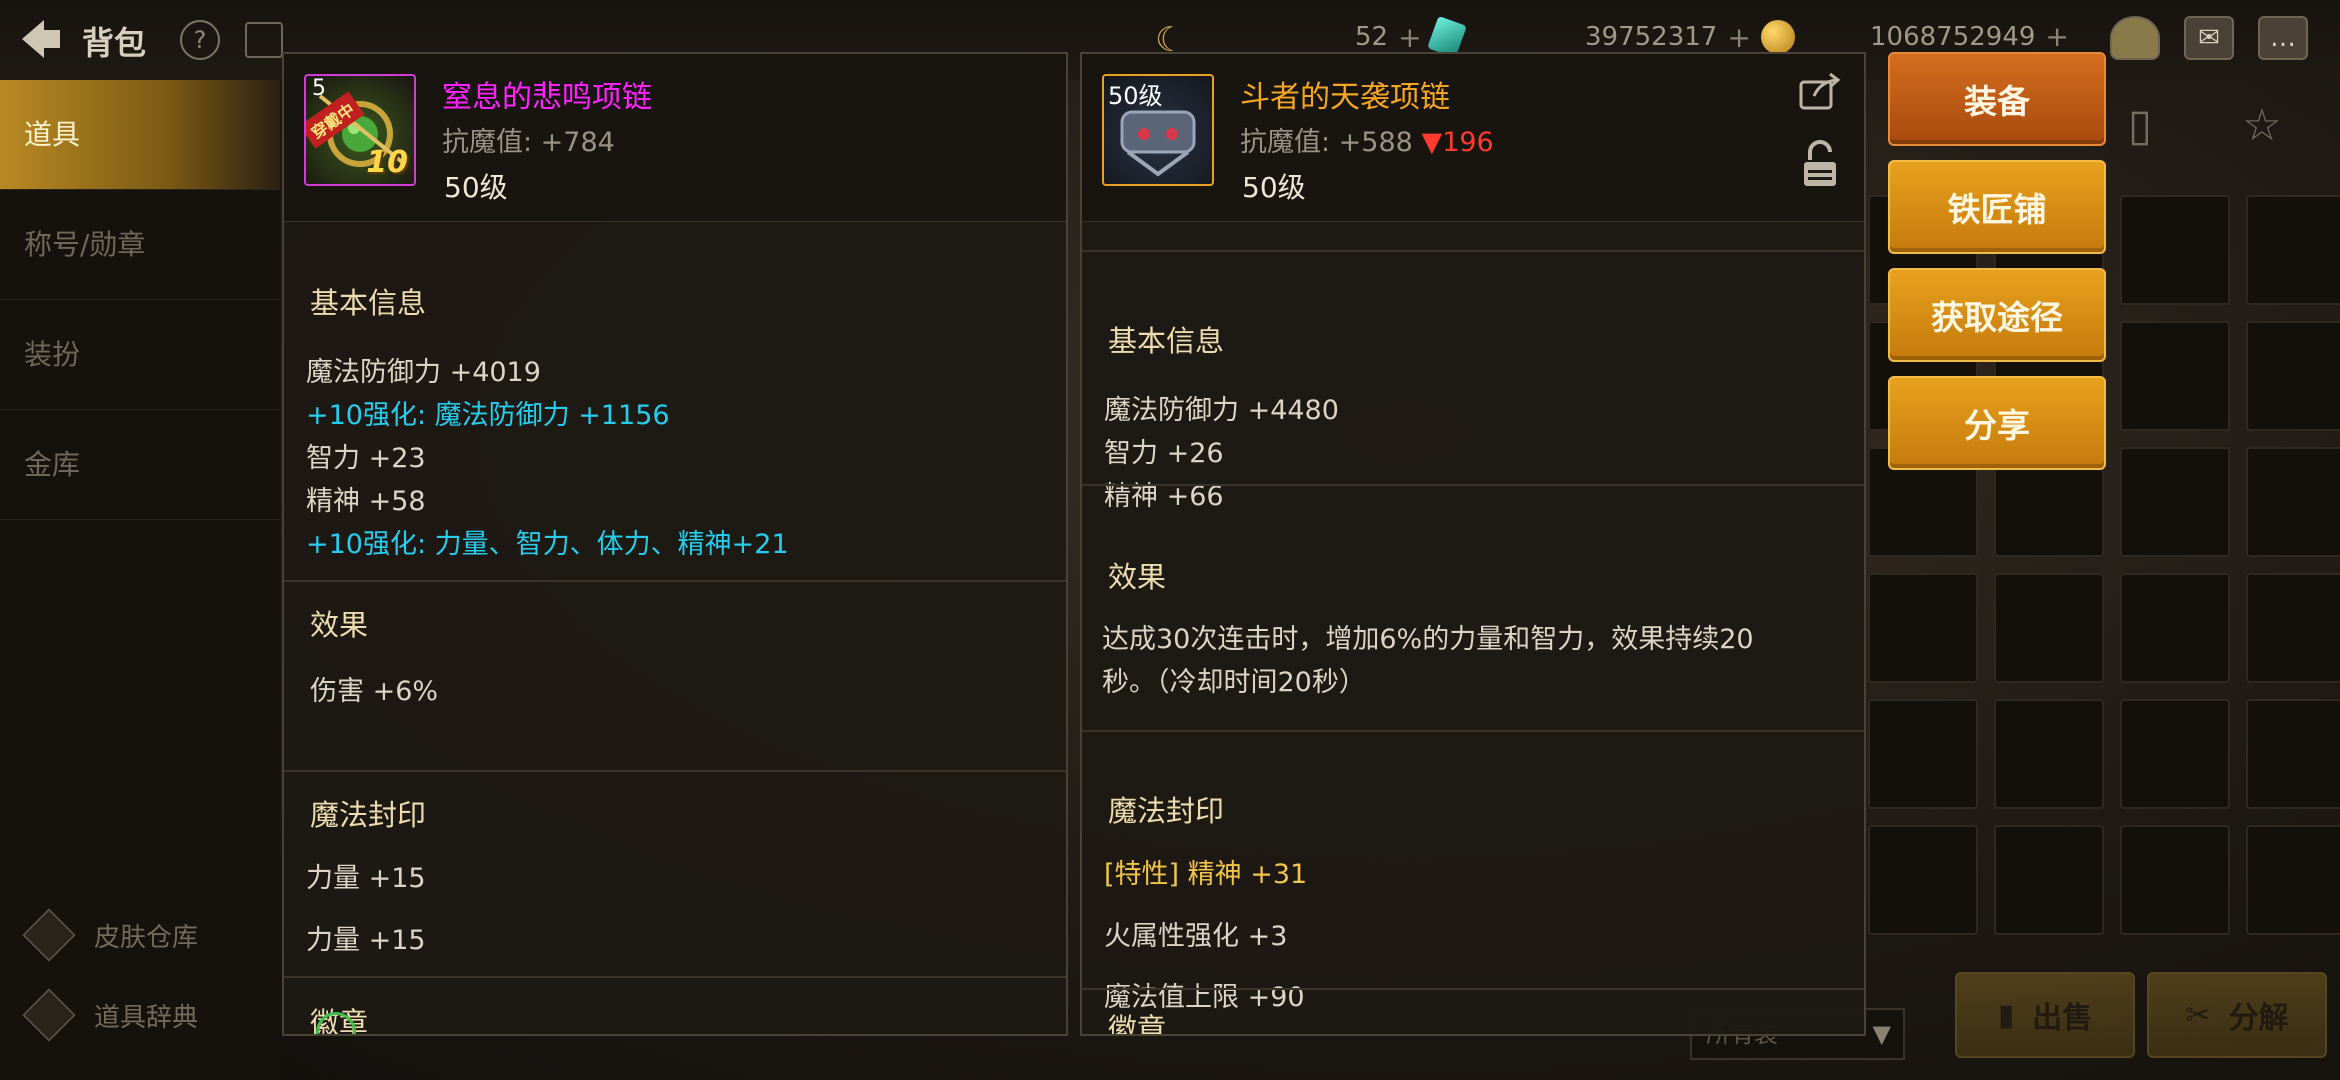 The width and height of the screenshot is (2340, 1080). What do you see at coordinates (1651, 37) in the screenshot?
I see `currency-2-amount: 39752317` at bounding box center [1651, 37].